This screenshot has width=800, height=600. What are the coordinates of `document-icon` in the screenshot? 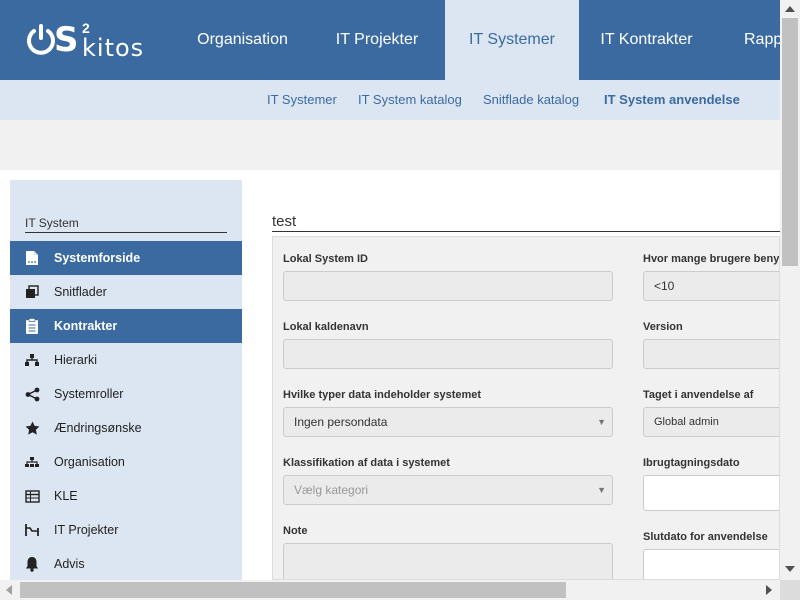 It's located at (32, 258).